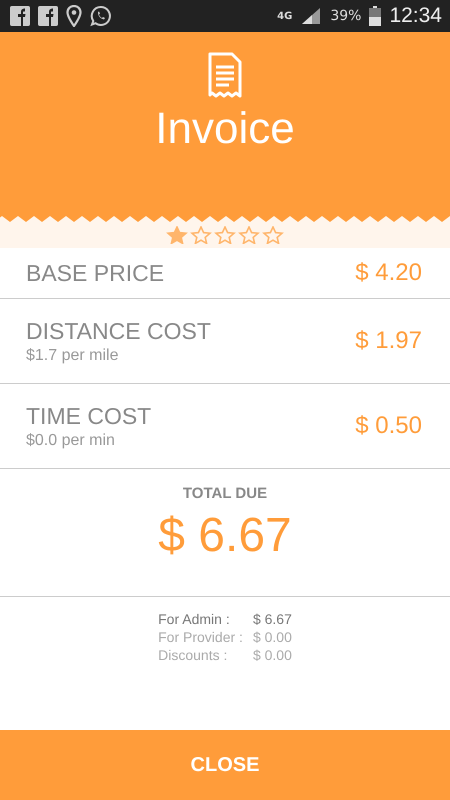  I want to click on filled-star-icon, so click(177, 235).